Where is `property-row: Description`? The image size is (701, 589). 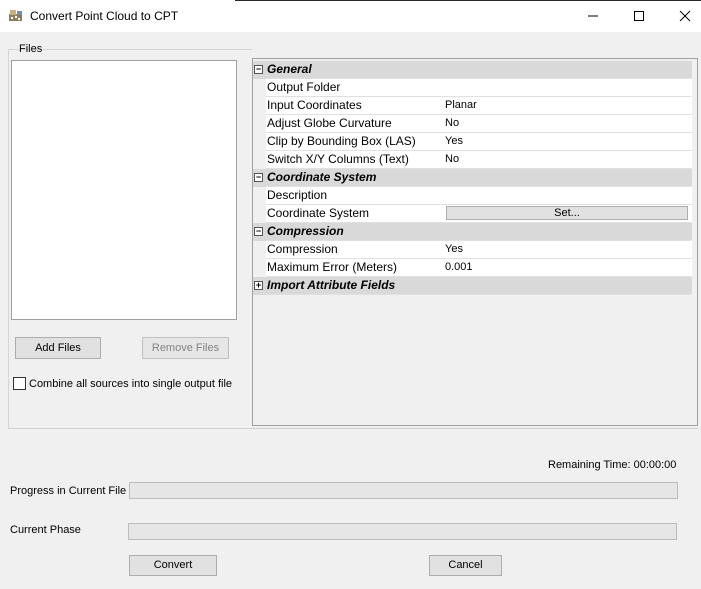 property-row: Description is located at coordinates (472, 196).